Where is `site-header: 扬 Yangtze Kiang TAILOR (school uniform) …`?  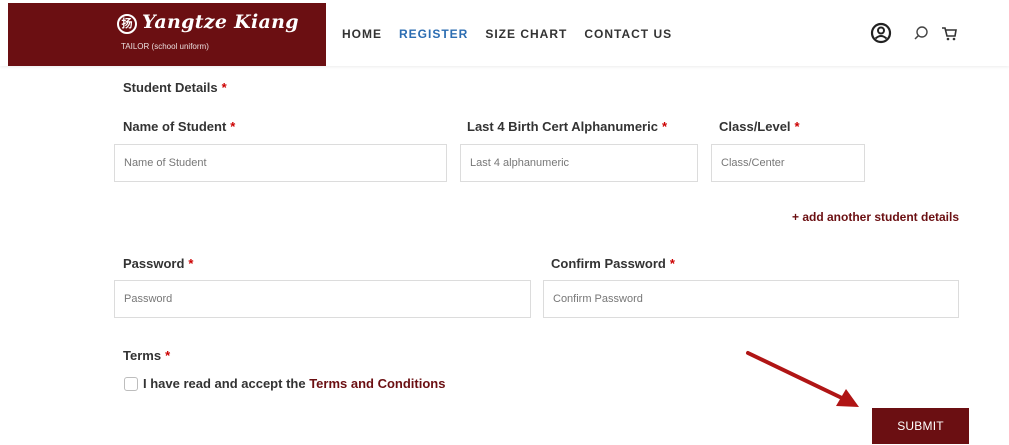
site-header: 扬 Yangtze Kiang TAILOR (school uniform) … is located at coordinates (504, 33).